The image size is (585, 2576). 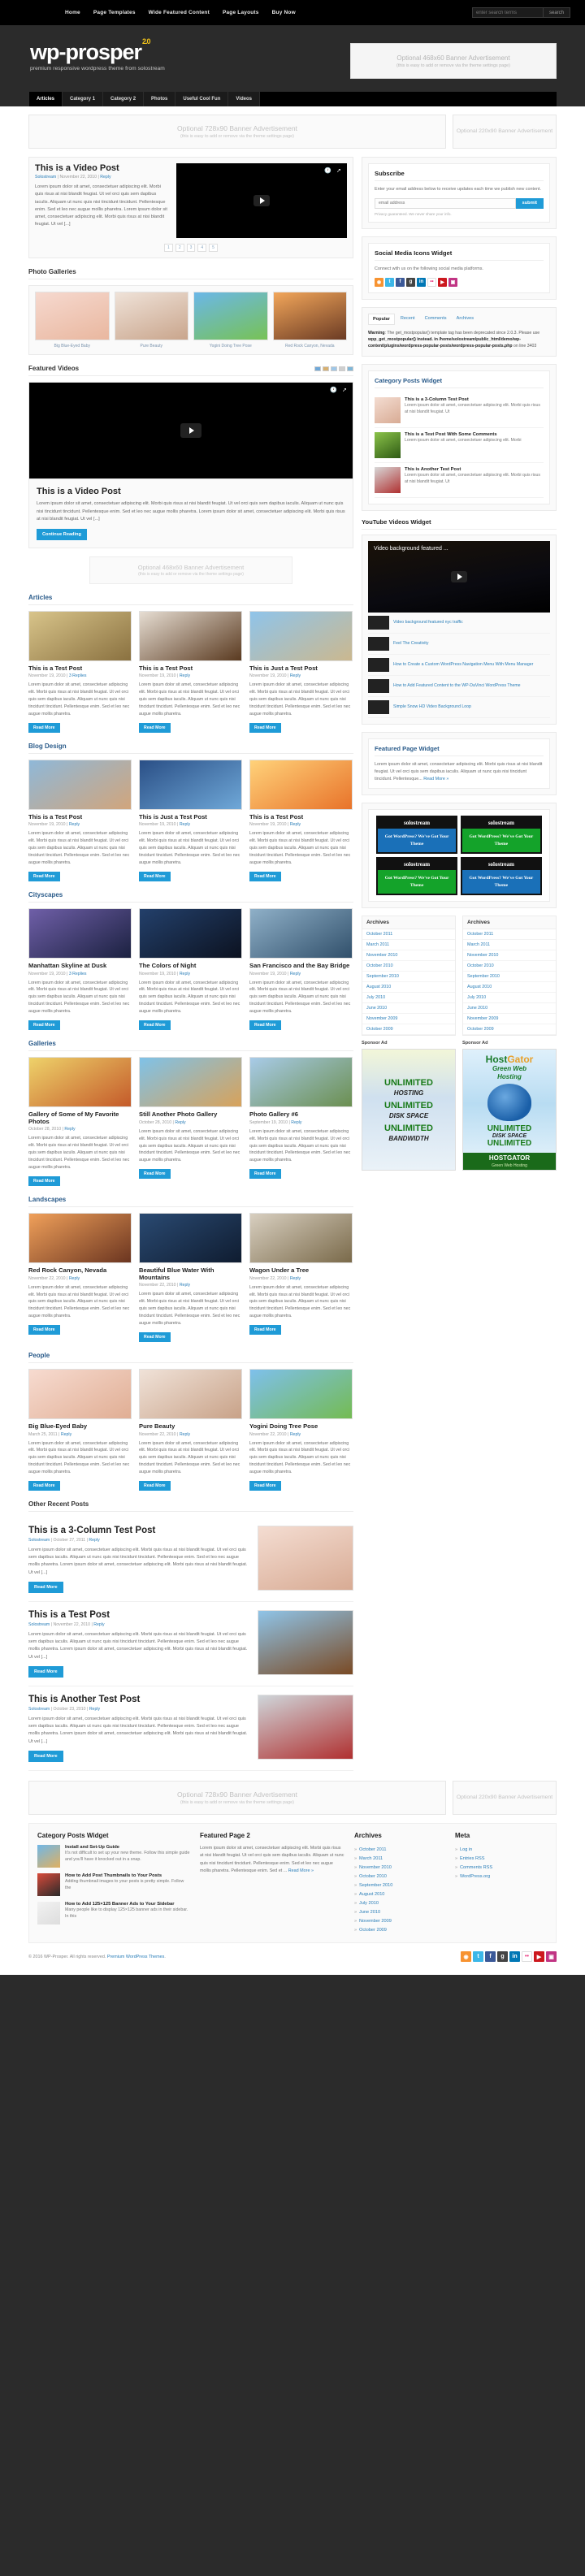 I want to click on archive-link: March 2011, so click(x=408, y=946).